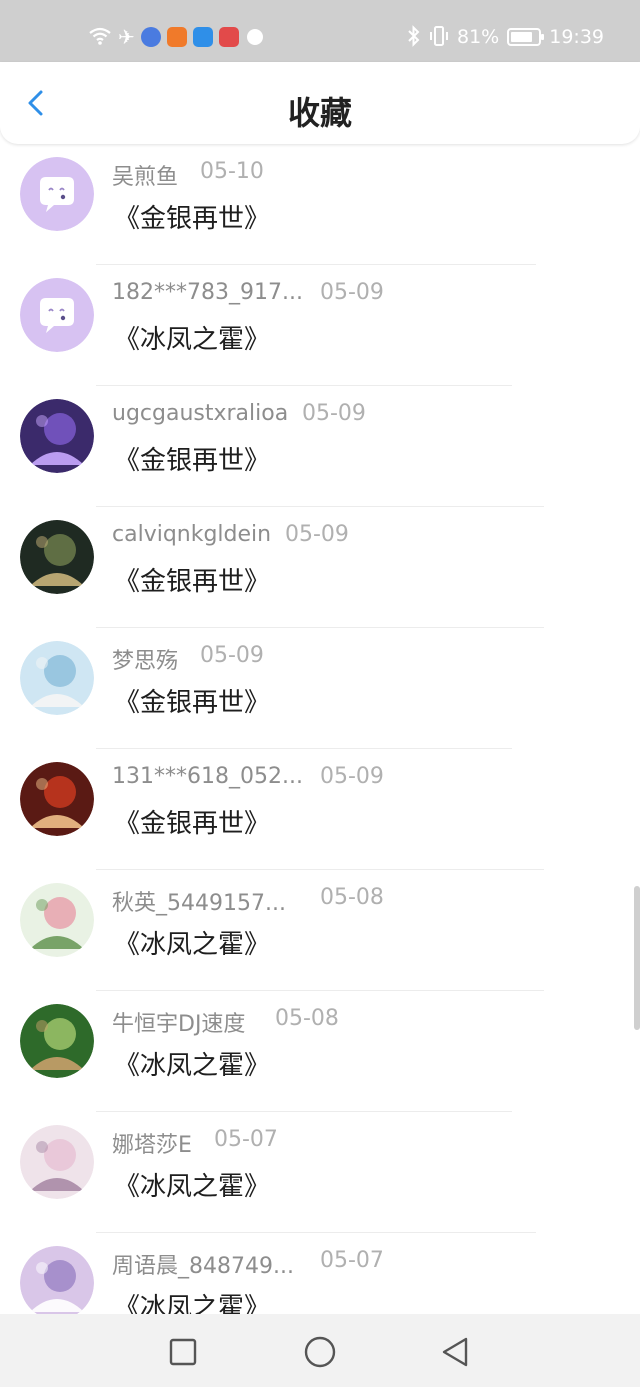 This screenshot has width=640, height=1387. What do you see at coordinates (526, 37) in the screenshot?
I see `battery-icon` at bounding box center [526, 37].